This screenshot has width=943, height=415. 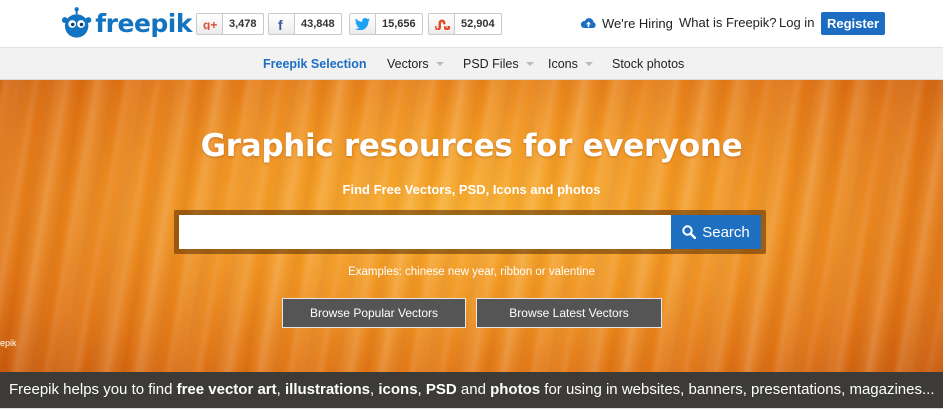 What do you see at coordinates (328, 389) in the screenshot?
I see `tagline-keyword: illustrations` at bounding box center [328, 389].